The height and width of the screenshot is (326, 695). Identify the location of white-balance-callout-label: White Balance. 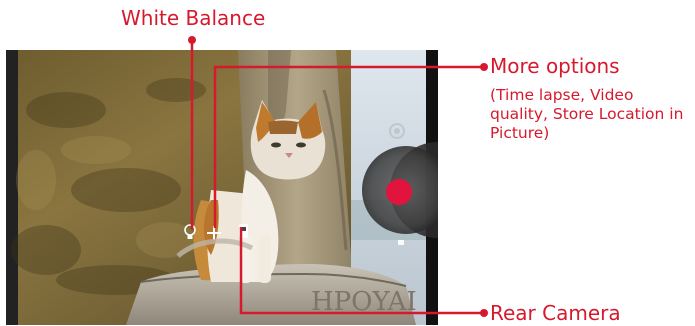
(193, 18).